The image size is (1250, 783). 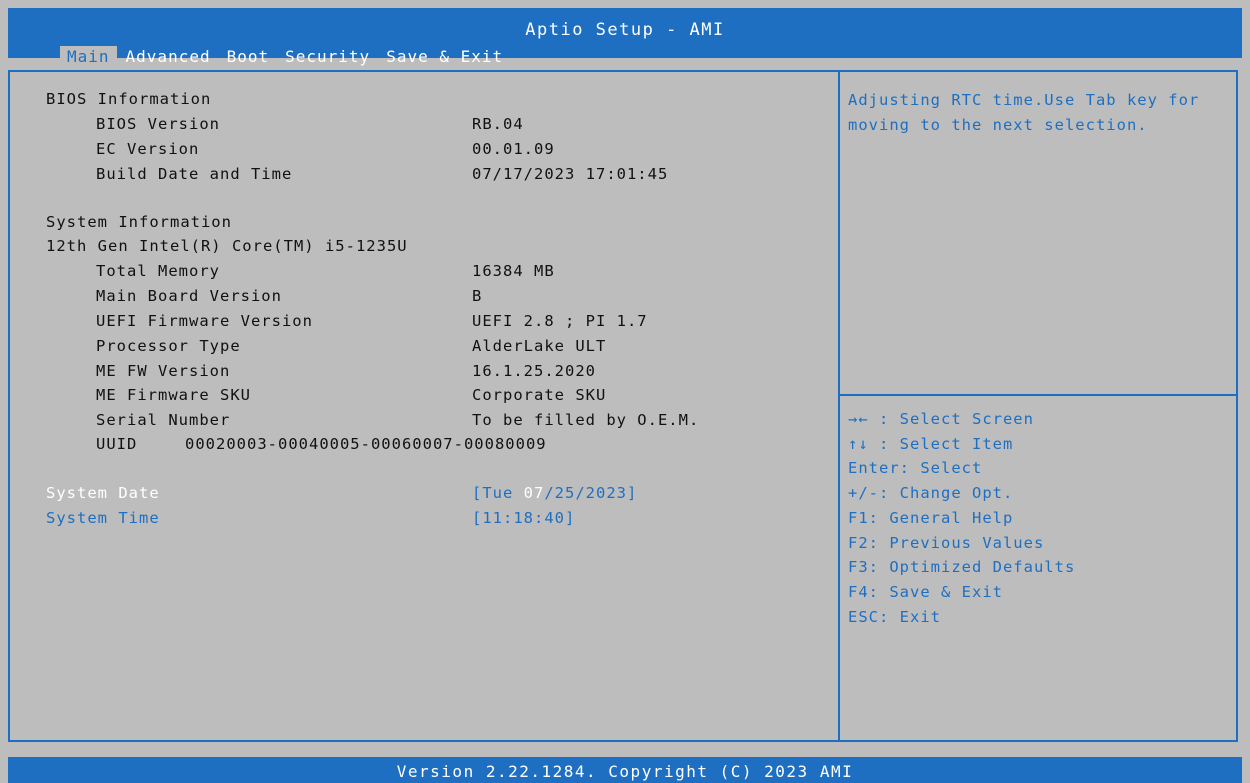 I want to click on me-fw-sku-label: ME Firmware SKU, so click(x=173, y=395).